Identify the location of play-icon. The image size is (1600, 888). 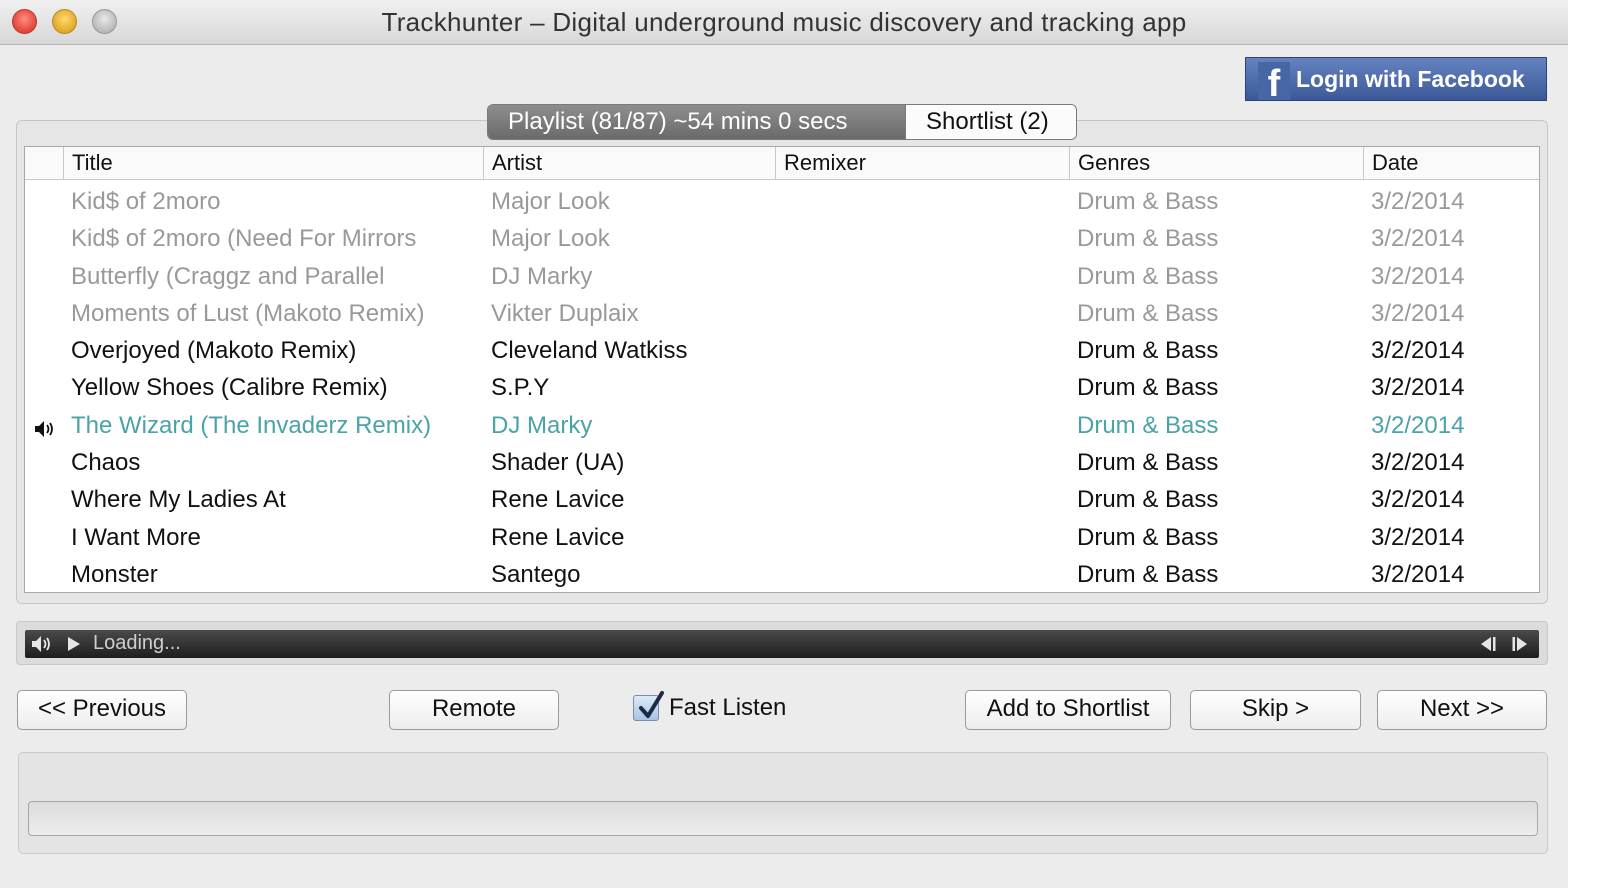
(74, 644).